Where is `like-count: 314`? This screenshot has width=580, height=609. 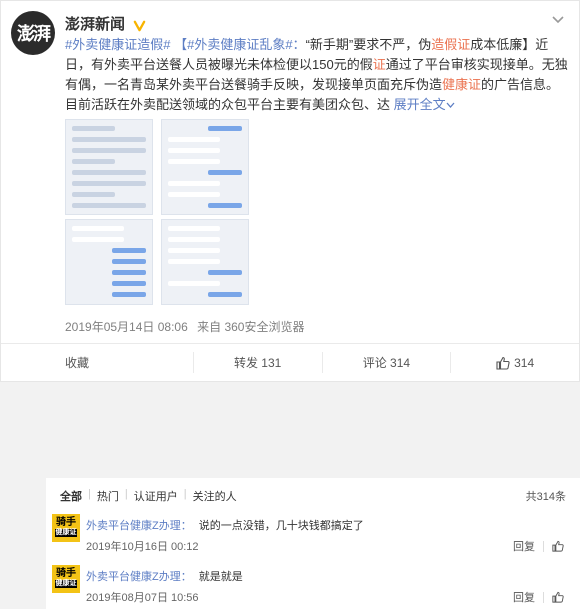
like-count: 314 is located at coordinates (524, 362).